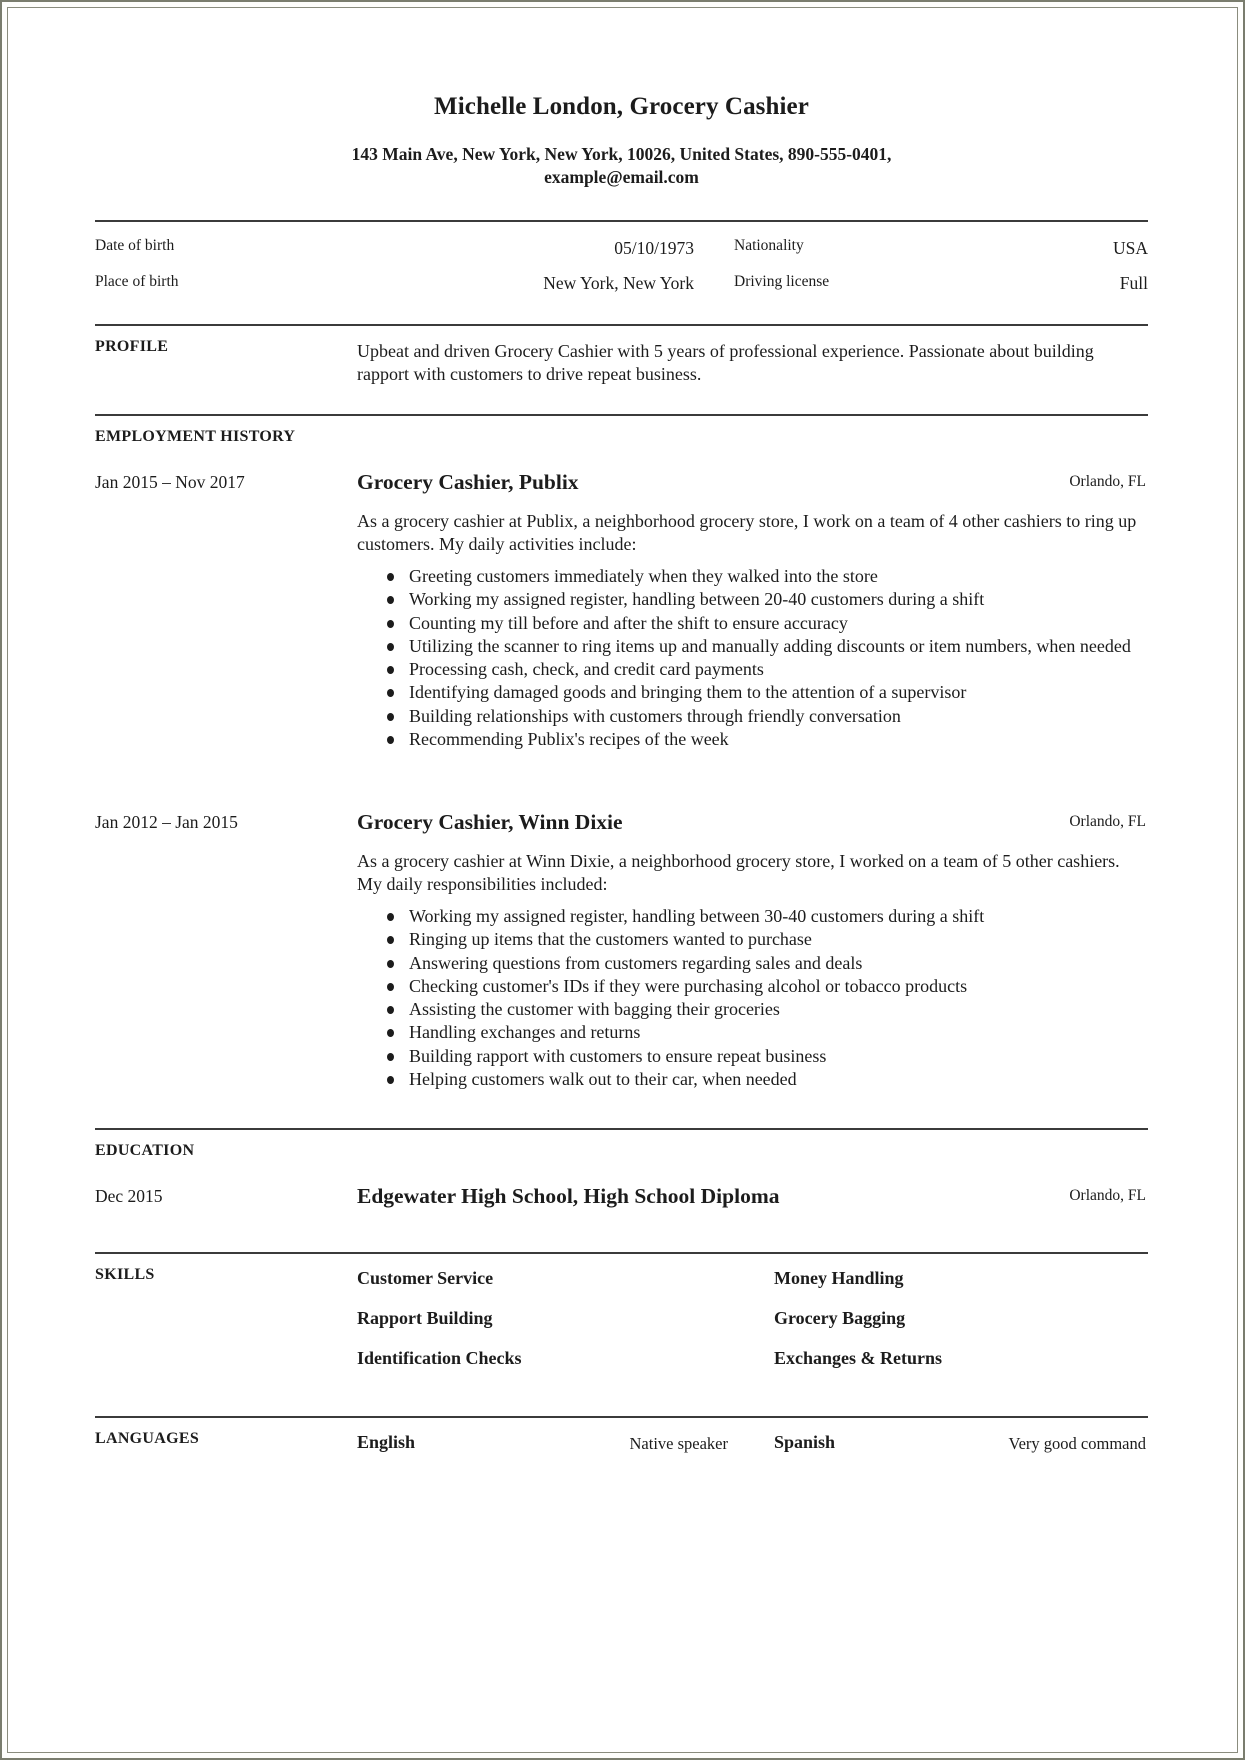  I want to click on languages-heading: LANGUAGES, so click(147, 1438).